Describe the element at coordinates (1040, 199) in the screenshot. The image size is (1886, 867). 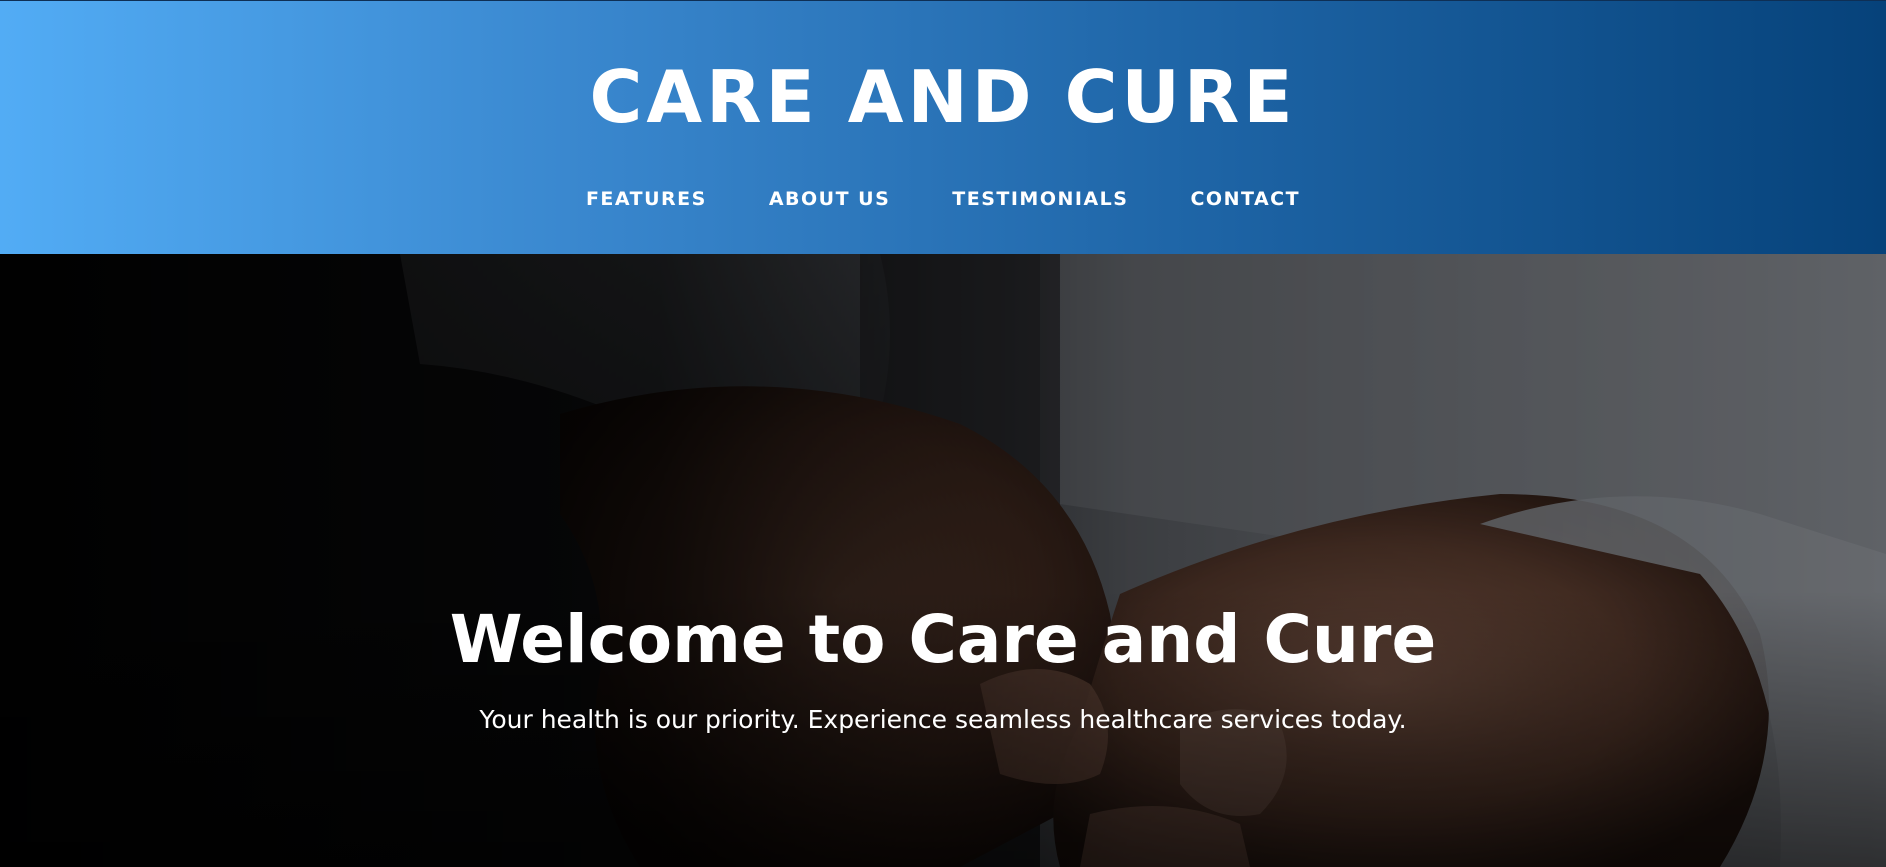
I see `nav-link-testimonials: TESTIMONIALS` at that location.